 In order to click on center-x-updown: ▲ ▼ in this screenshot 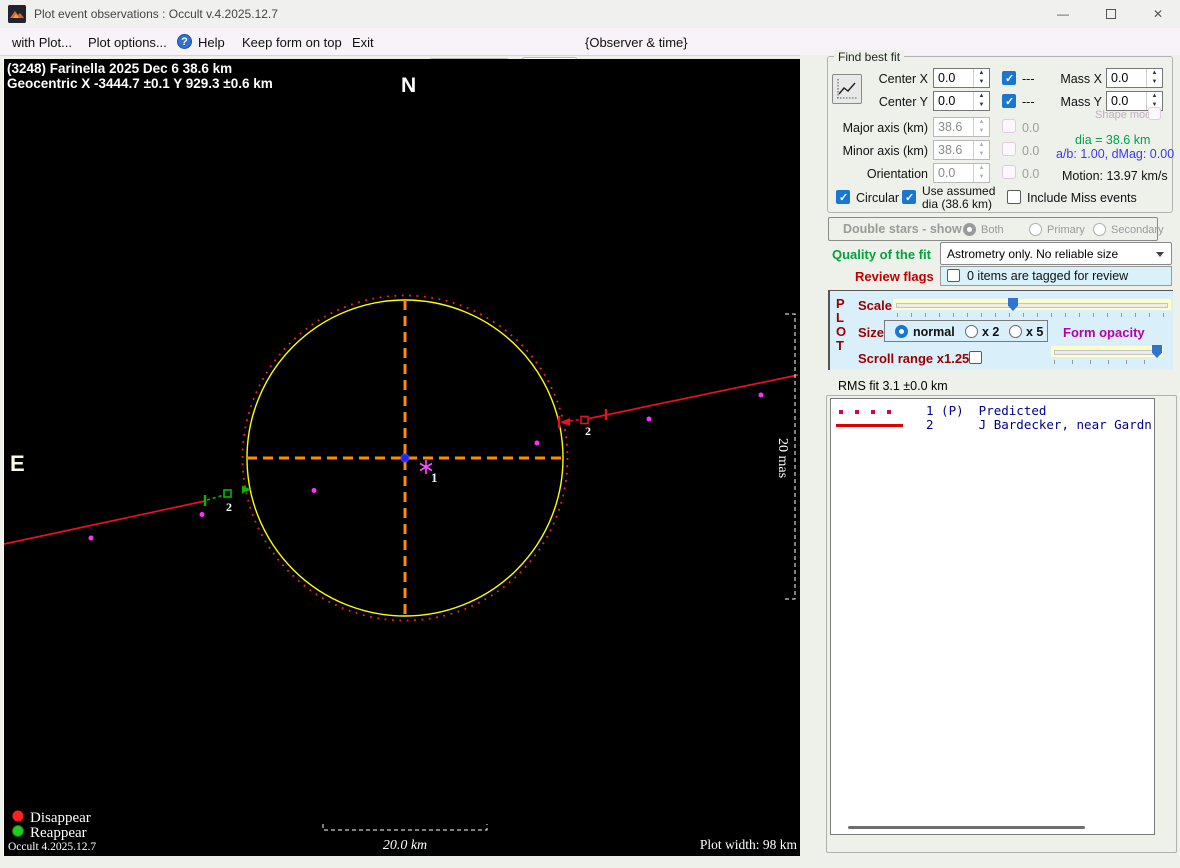, I will do `click(981, 78)`.